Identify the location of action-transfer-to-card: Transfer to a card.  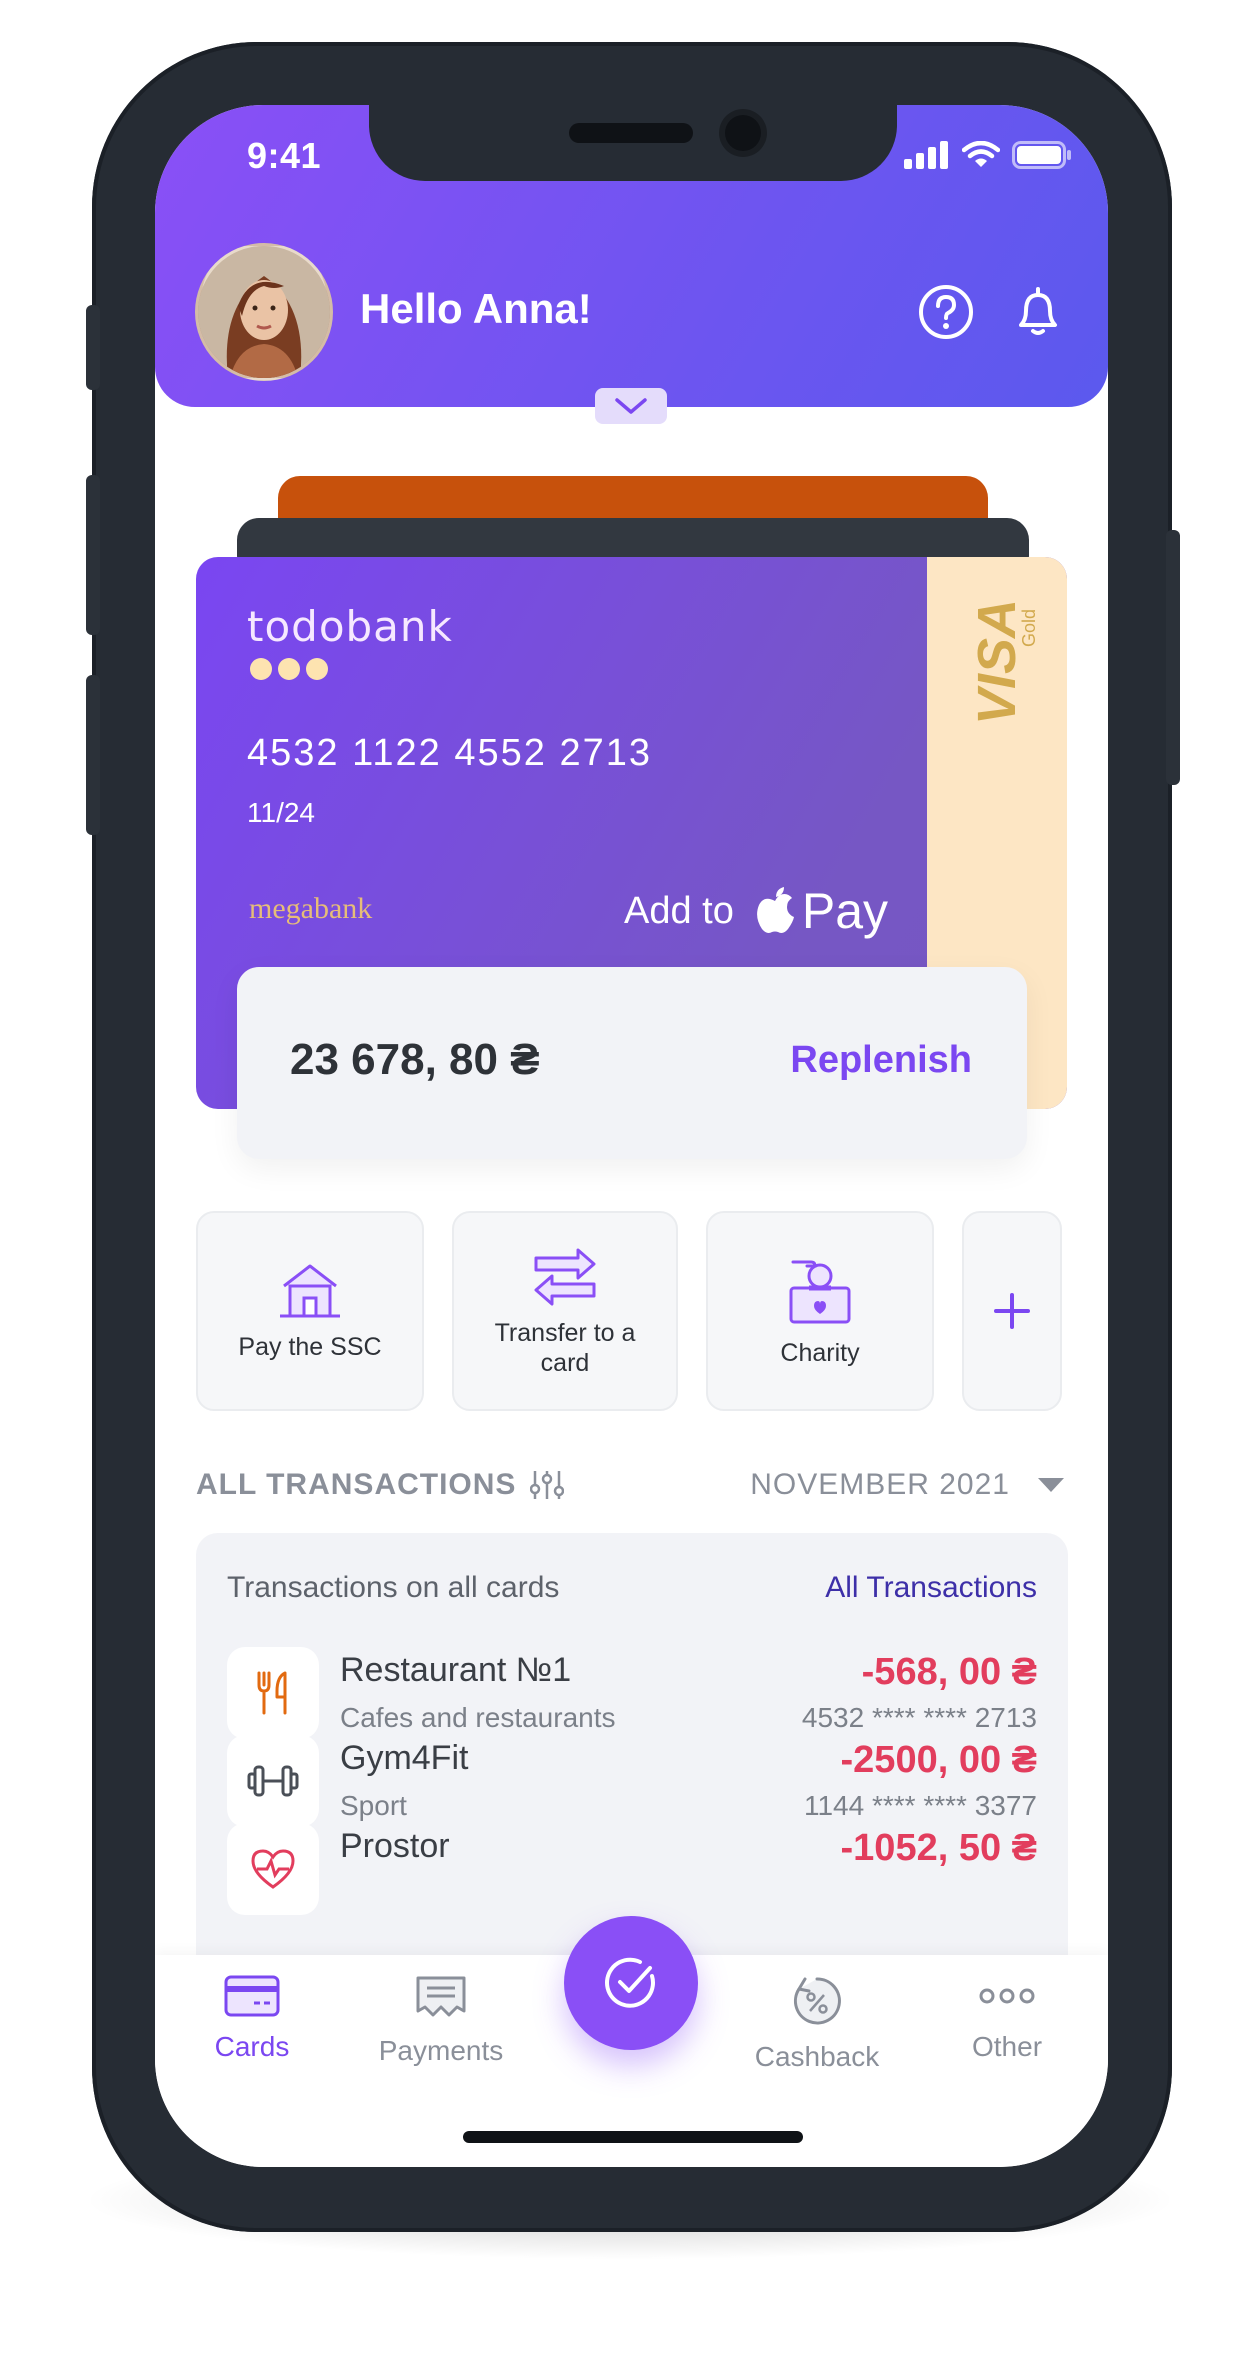
(565, 1311).